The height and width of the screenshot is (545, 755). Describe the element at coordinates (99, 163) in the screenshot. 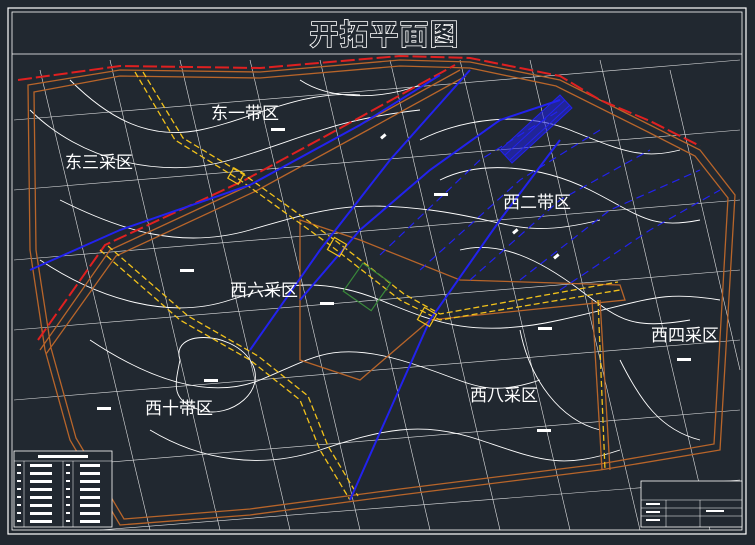

I see `zone-label-dong-san: 东三采区` at that location.